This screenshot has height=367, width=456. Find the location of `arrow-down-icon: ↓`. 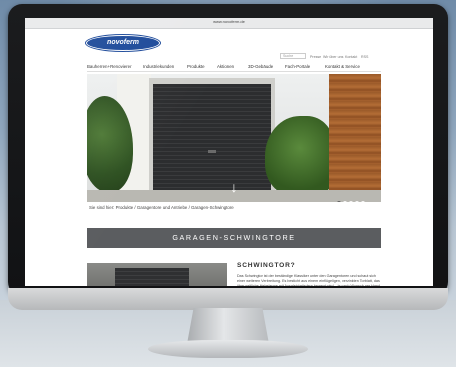

arrow-down-icon: ↓ is located at coordinates (234, 187).